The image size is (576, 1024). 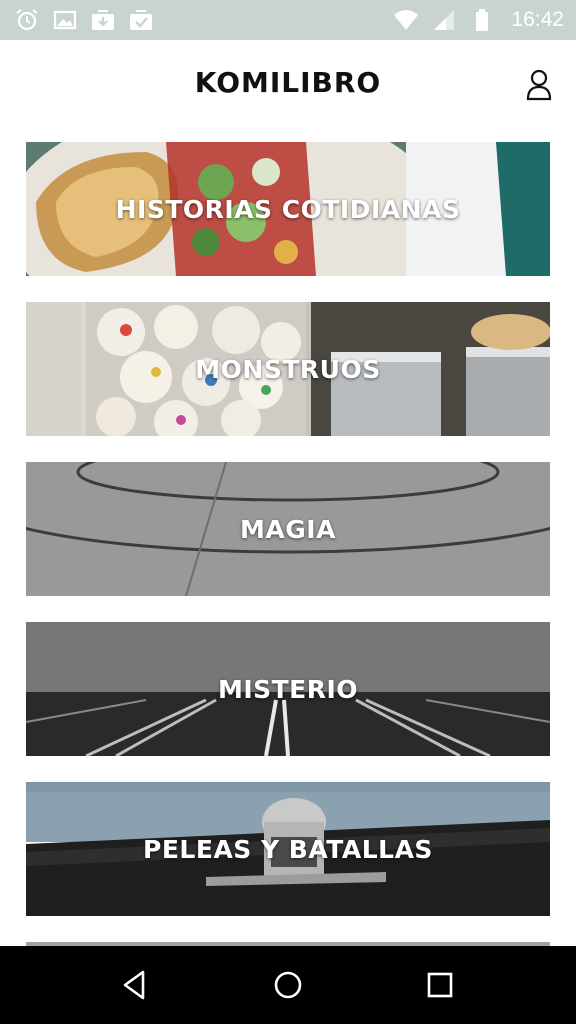 What do you see at coordinates (103, 20) in the screenshot?
I see `download-icon` at bounding box center [103, 20].